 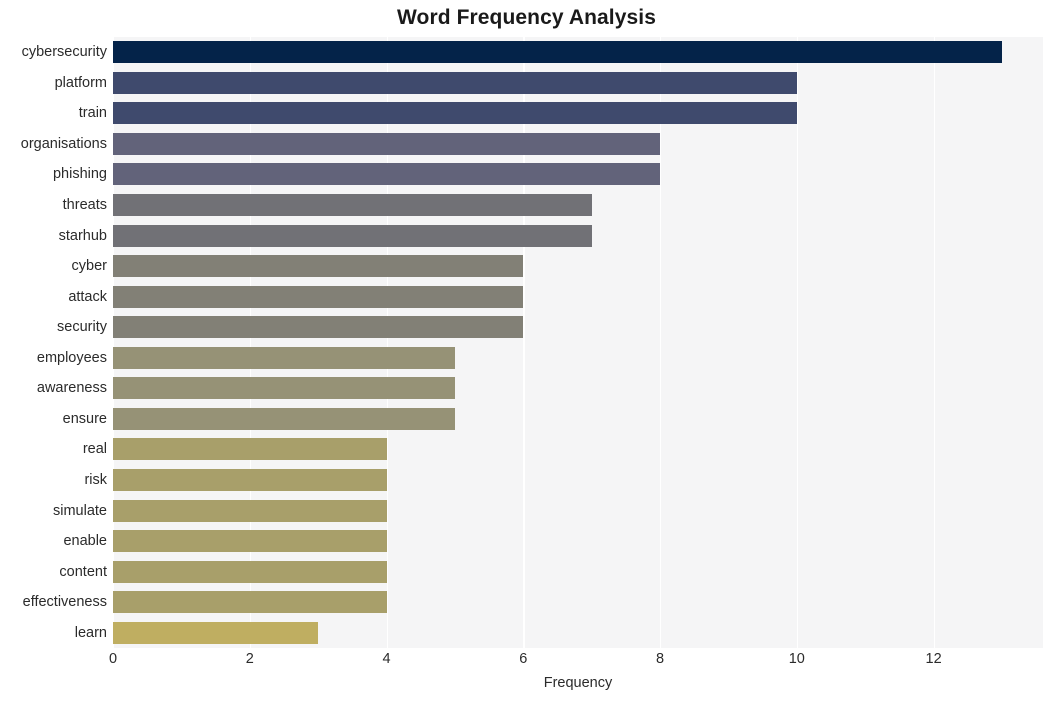 What do you see at coordinates (85, 541) in the screenshot?
I see `y-tick-label-enable: enable` at bounding box center [85, 541].